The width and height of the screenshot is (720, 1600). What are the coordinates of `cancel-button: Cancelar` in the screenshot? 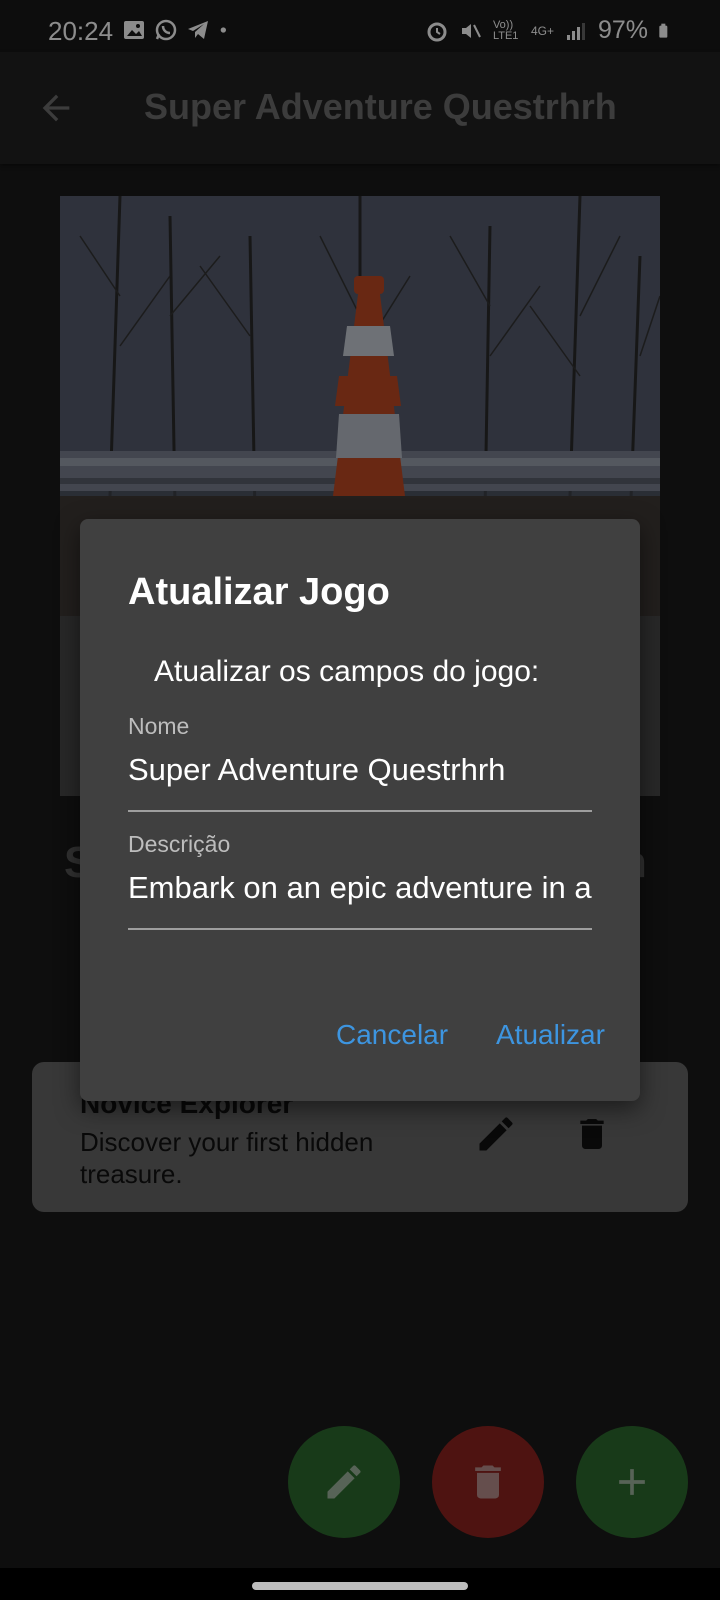 It's located at (392, 1035).